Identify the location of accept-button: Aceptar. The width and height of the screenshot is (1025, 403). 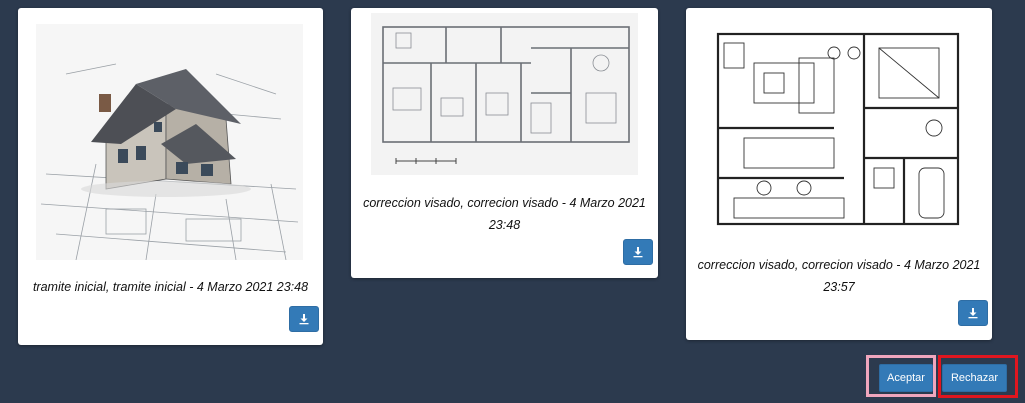
(906, 378).